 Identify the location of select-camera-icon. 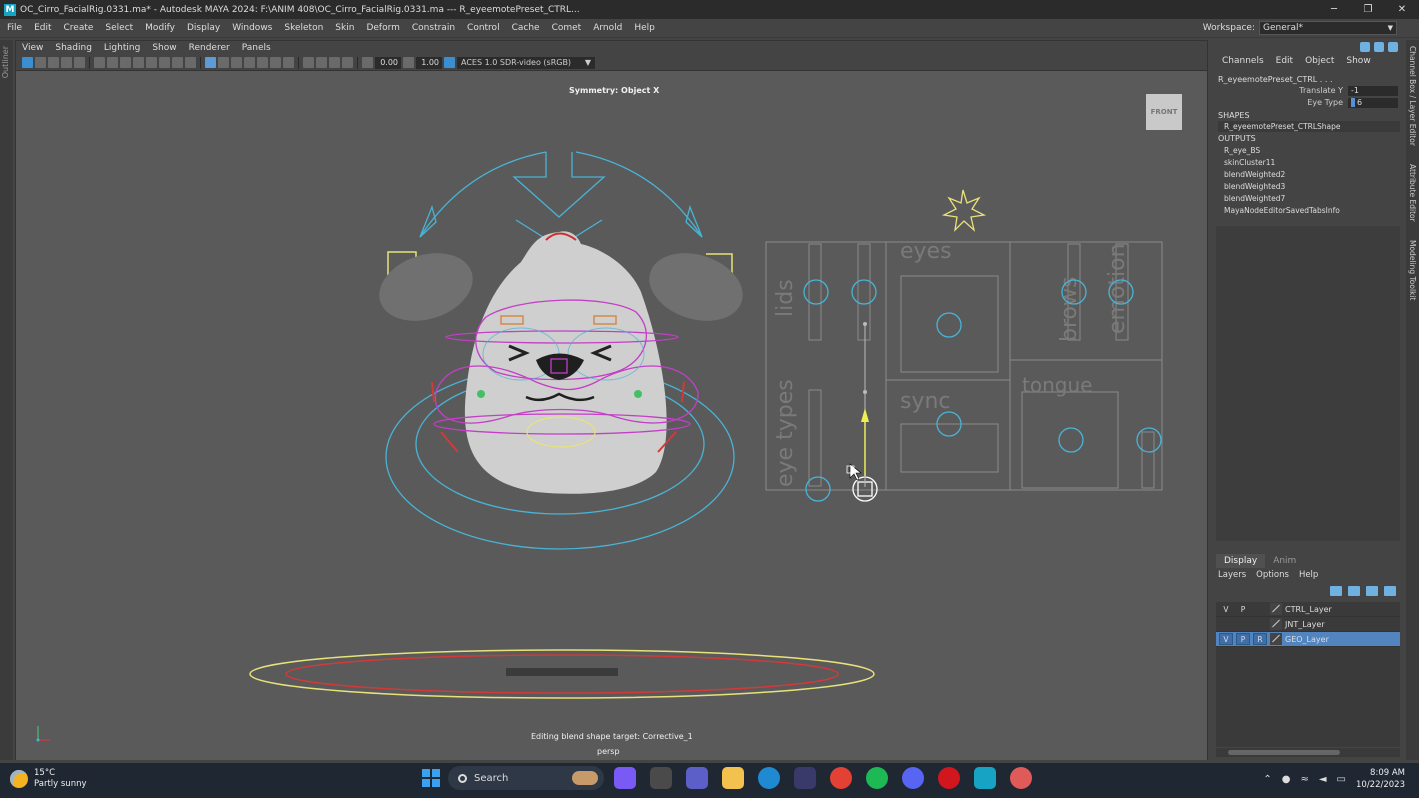
(27, 62).